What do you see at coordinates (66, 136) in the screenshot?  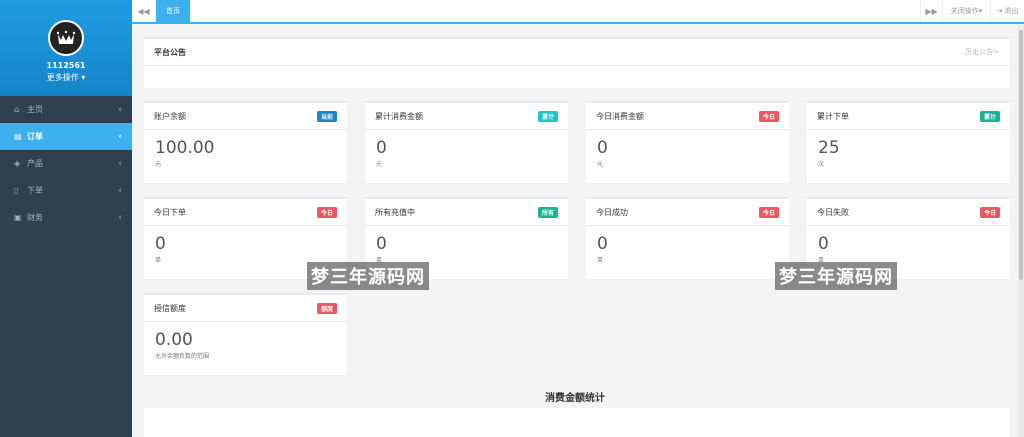 I see `sidebar-item-orders: ▤ 订单 ‹` at bounding box center [66, 136].